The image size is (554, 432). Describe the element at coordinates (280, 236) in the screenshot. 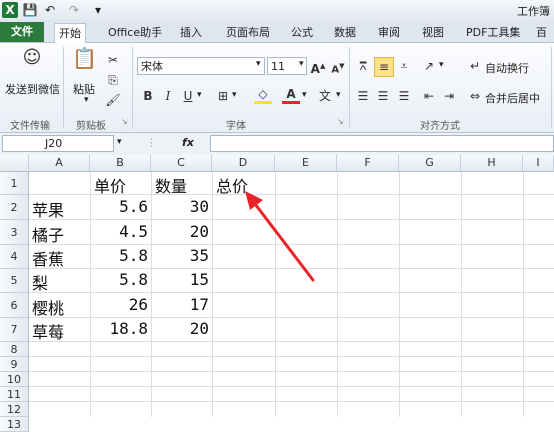

I see `annotation-arrow-icon` at that location.